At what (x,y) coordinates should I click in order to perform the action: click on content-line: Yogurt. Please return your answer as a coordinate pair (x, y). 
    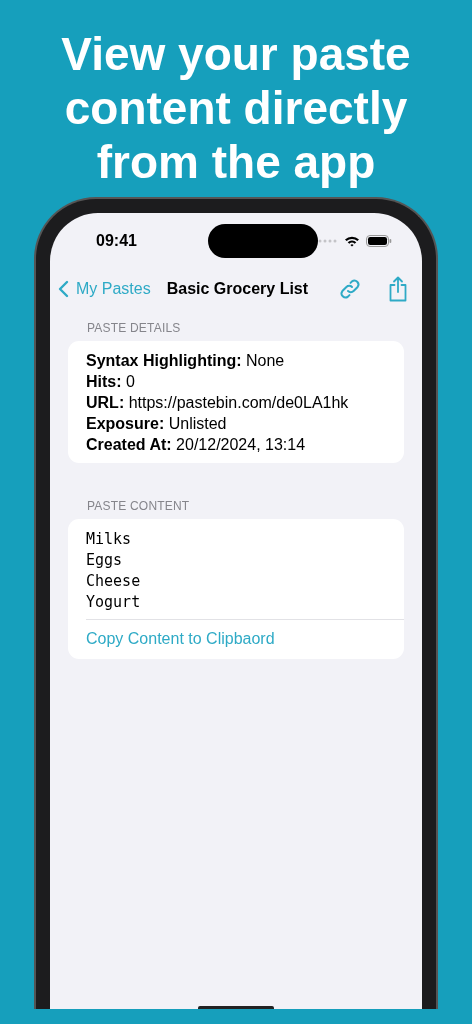
    Looking at the image, I should click on (114, 602).